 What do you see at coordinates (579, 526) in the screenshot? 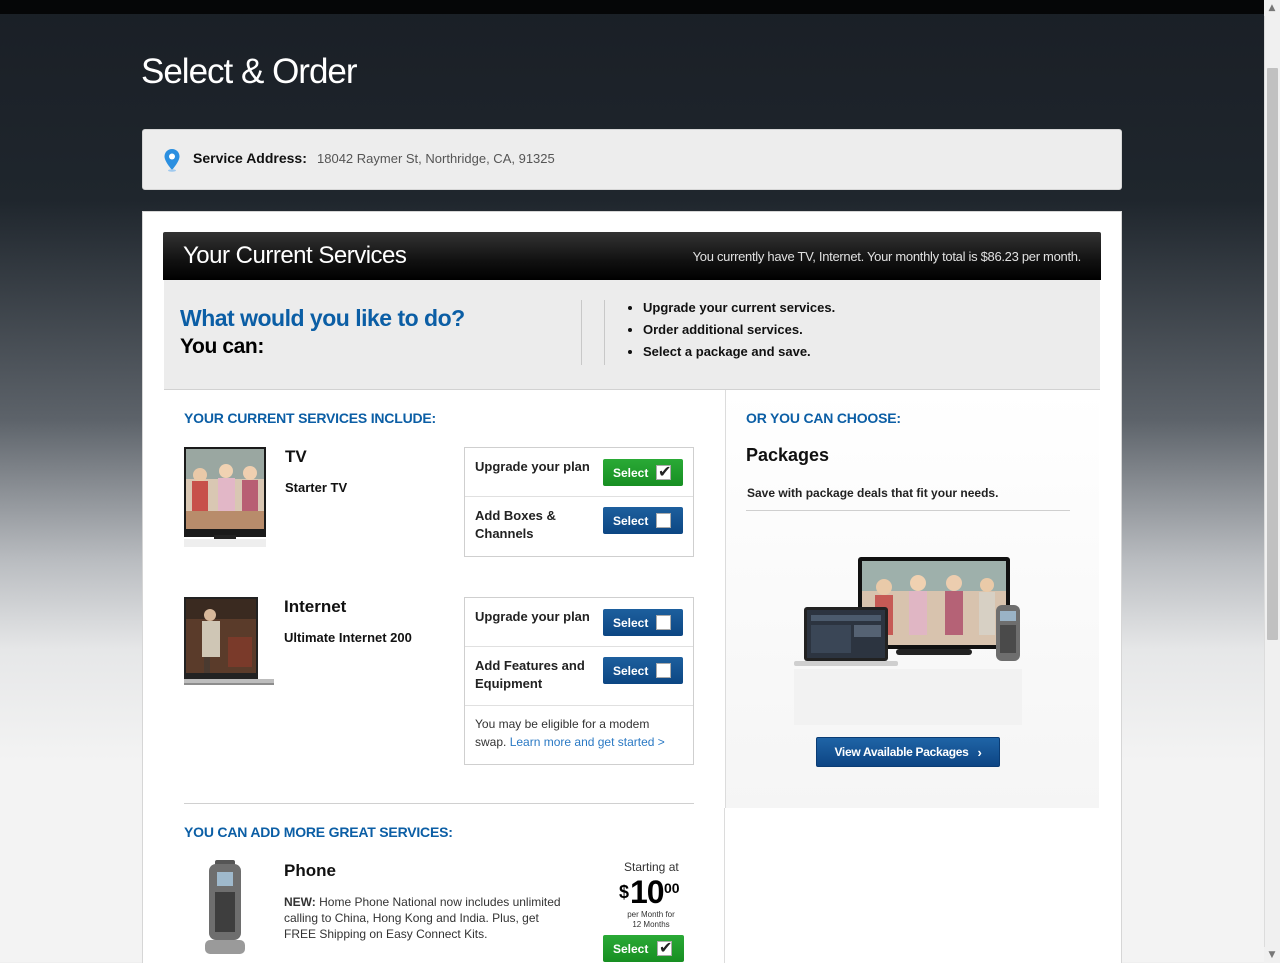
I see `tv-boxes-row: Add Boxes & Channels Select` at bounding box center [579, 526].